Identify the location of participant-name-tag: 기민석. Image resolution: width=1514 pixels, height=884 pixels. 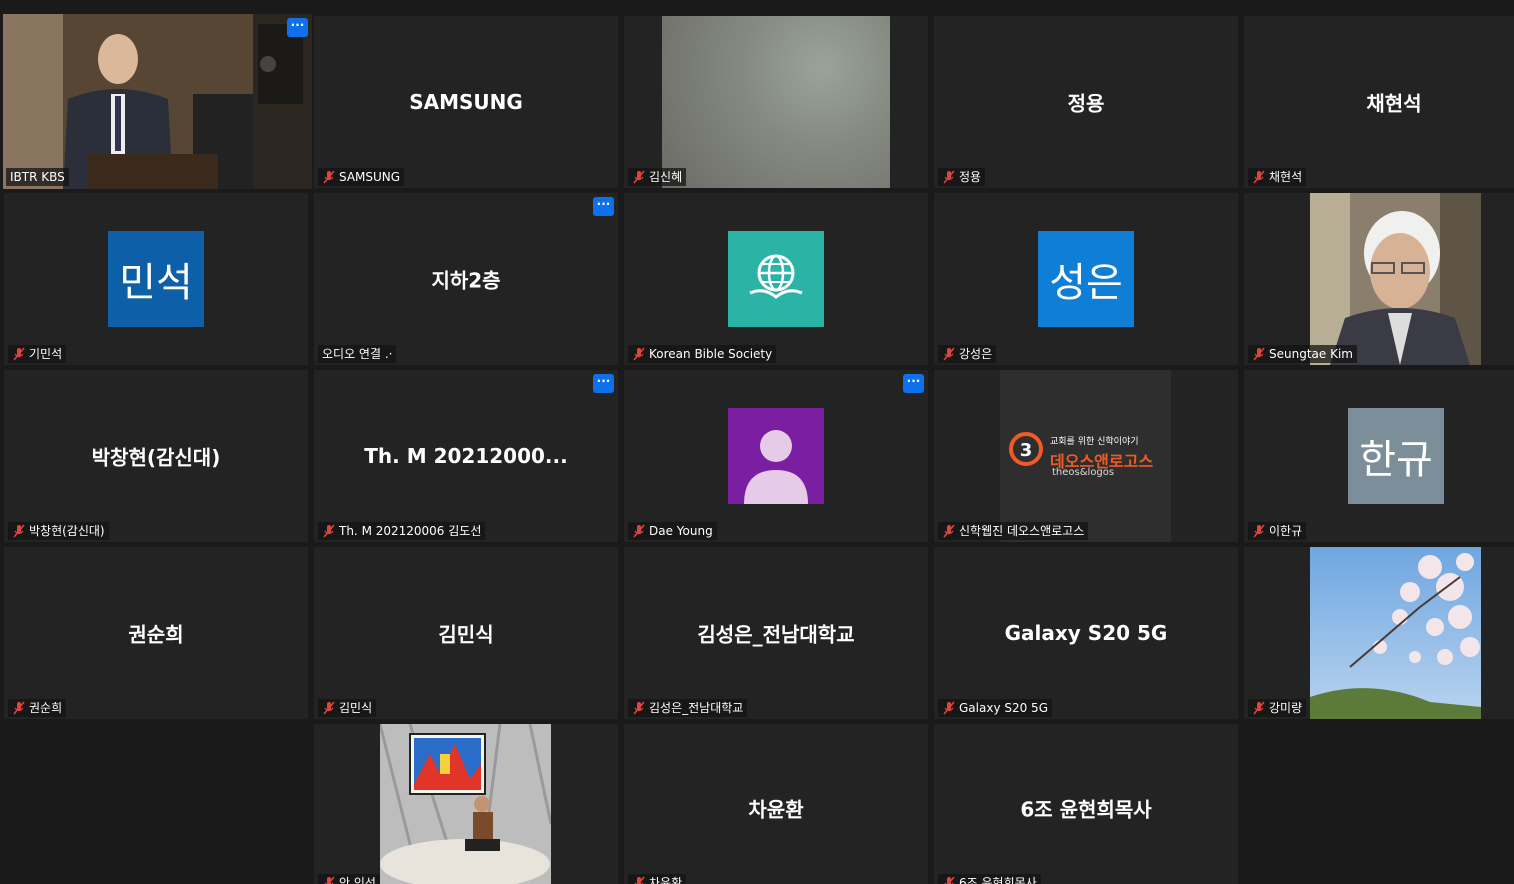
(37, 354).